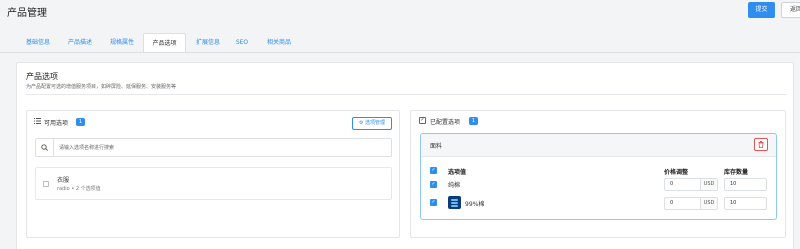  What do you see at coordinates (436, 146) in the screenshot?
I see `option-group-name: 面料` at bounding box center [436, 146].